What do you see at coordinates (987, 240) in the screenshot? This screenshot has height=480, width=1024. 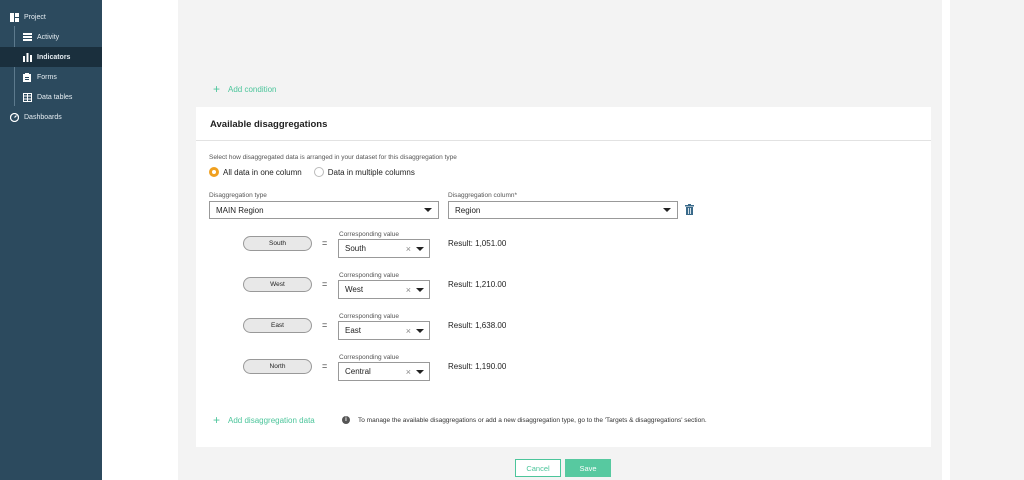 I see `right-panel` at bounding box center [987, 240].